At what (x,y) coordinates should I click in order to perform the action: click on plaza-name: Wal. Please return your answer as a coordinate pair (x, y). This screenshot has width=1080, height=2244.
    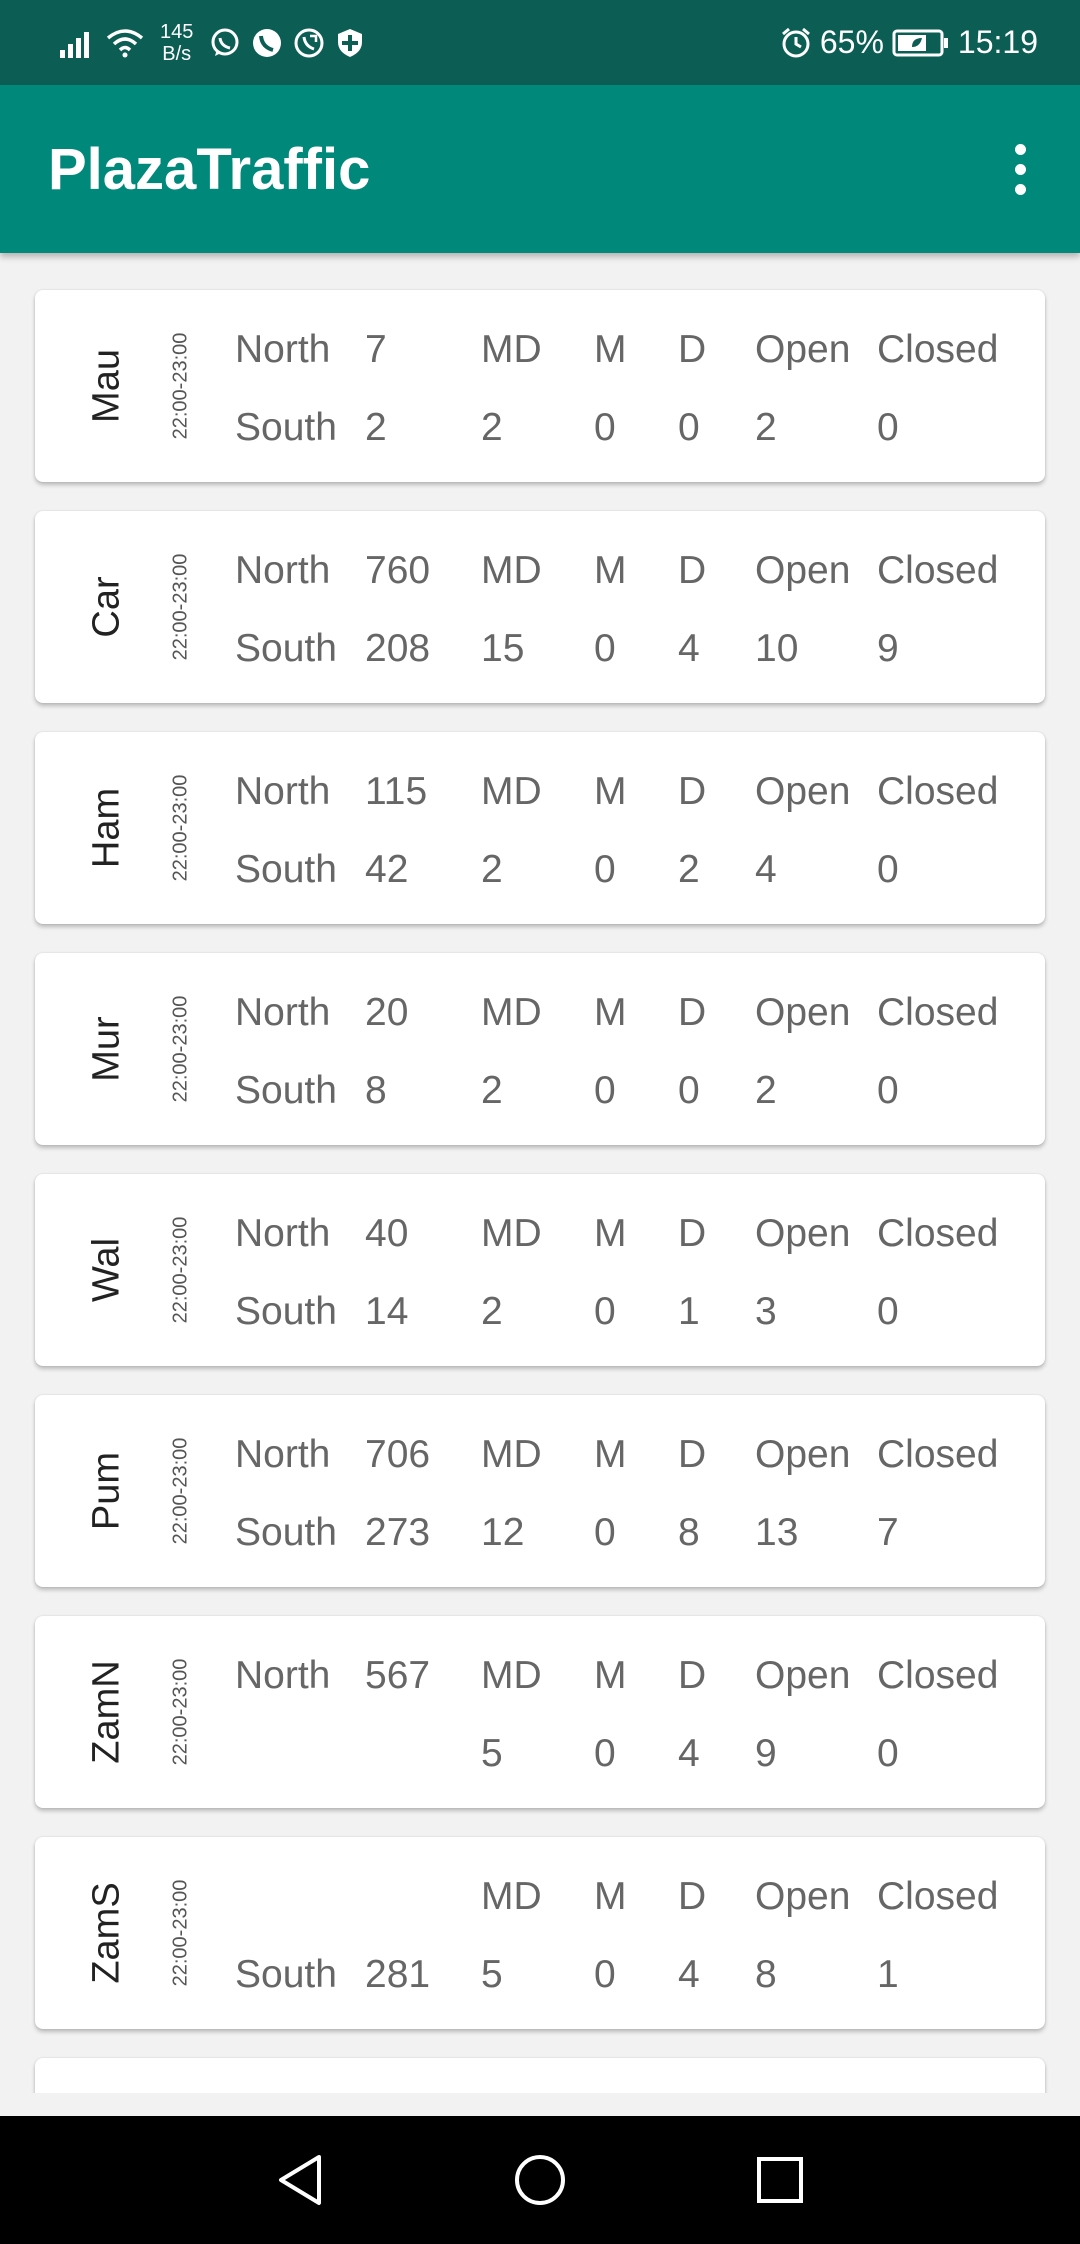
    Looking at the image, I should click on (106, 1270).